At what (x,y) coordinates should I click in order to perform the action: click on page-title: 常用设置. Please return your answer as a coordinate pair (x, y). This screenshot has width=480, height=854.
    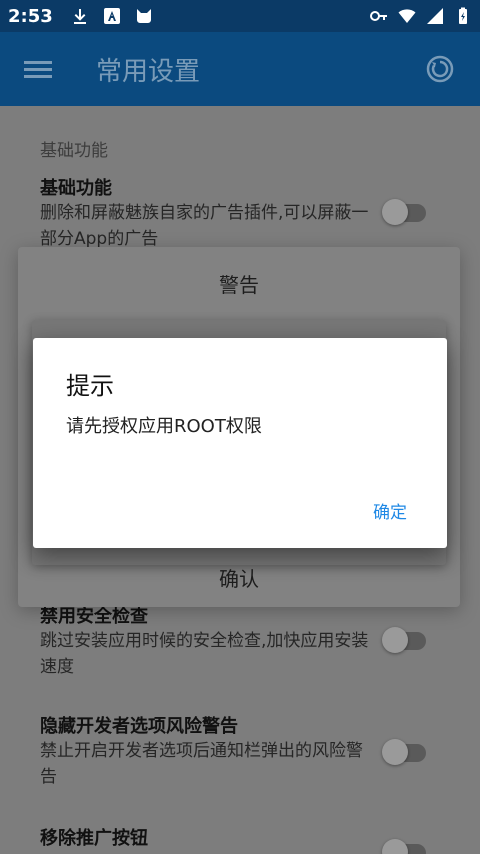
    Looking at the image, I should click on (148, 71).